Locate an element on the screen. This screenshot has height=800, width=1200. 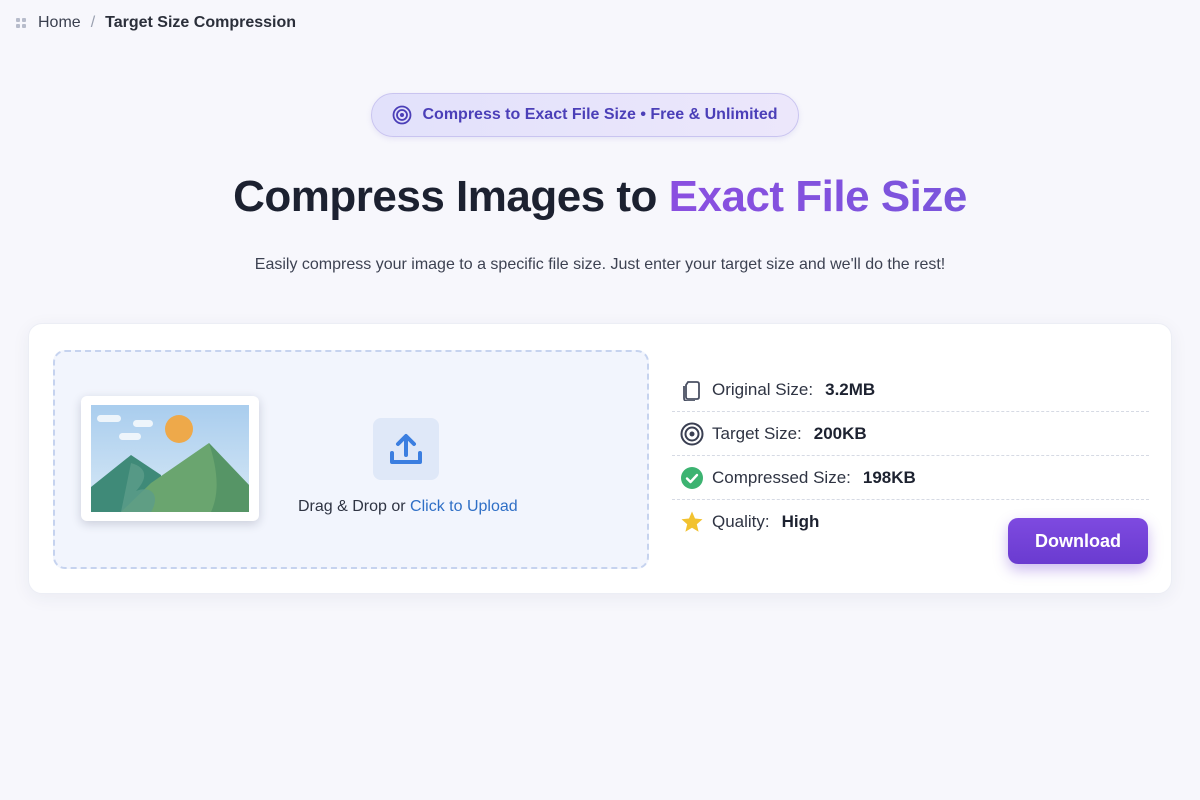
target-size-row: Target Size: 200KB is located at coordinates (910, 434).